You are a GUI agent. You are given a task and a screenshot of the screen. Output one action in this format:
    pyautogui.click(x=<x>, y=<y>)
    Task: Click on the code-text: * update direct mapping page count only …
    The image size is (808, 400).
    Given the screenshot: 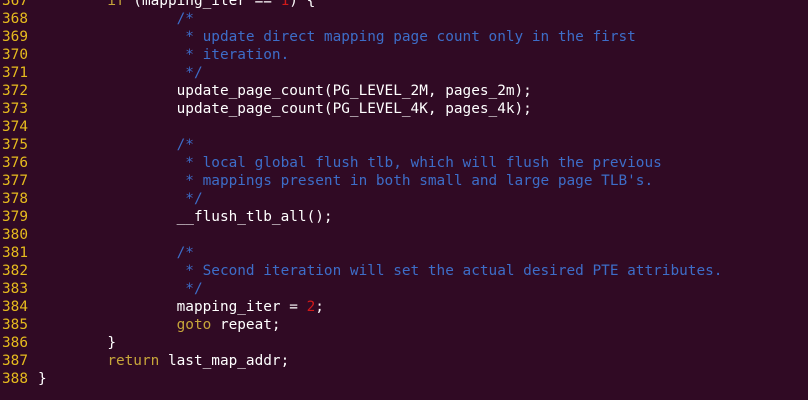 What is the action you would take?
    pyautogui.click(x=337, y=37)
    